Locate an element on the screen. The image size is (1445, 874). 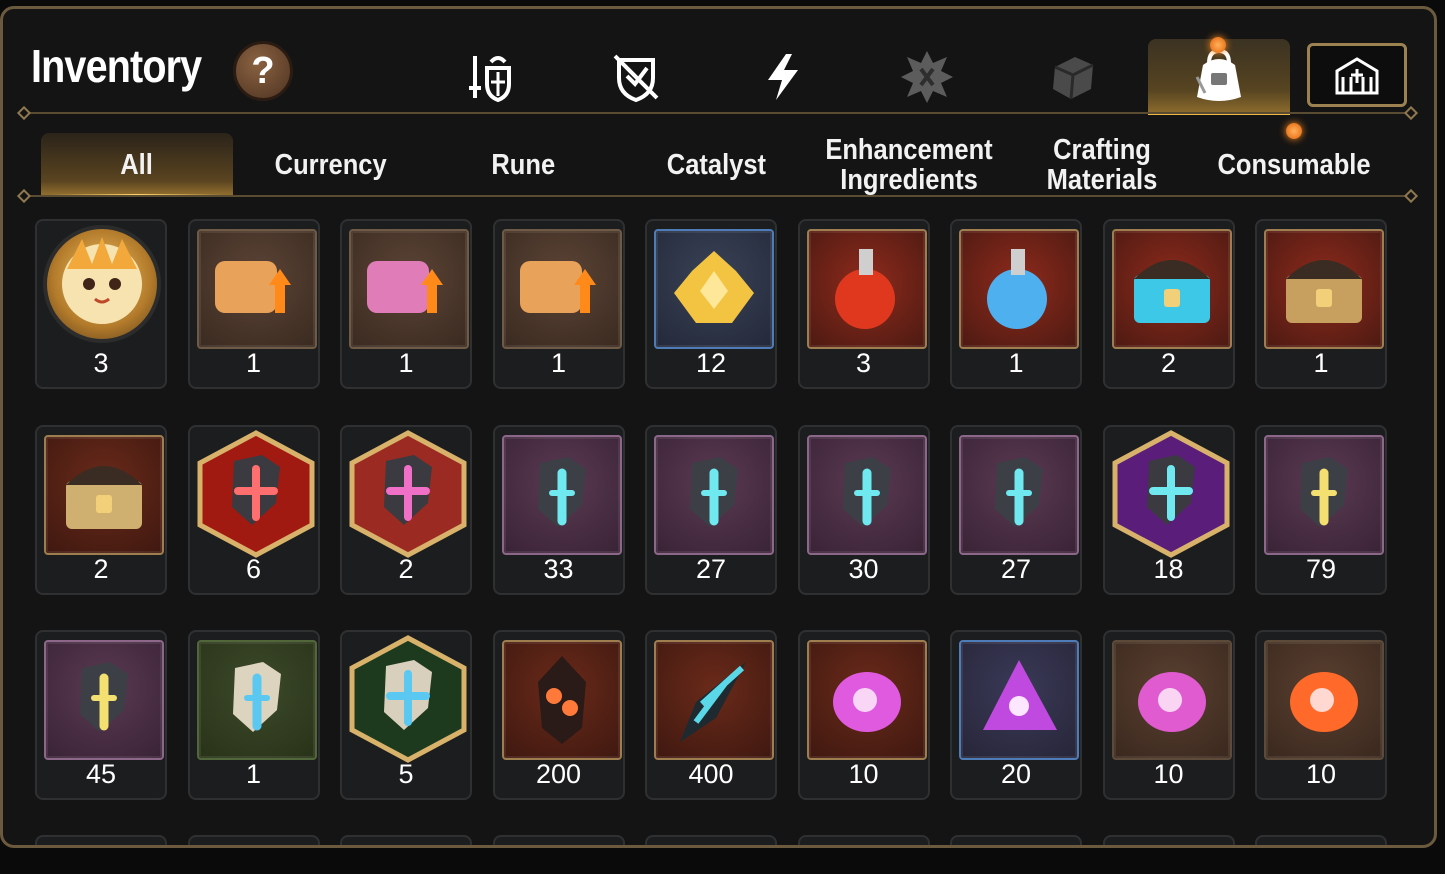
gold-crystal-cluster-icon is located at coordinates (714, 289).